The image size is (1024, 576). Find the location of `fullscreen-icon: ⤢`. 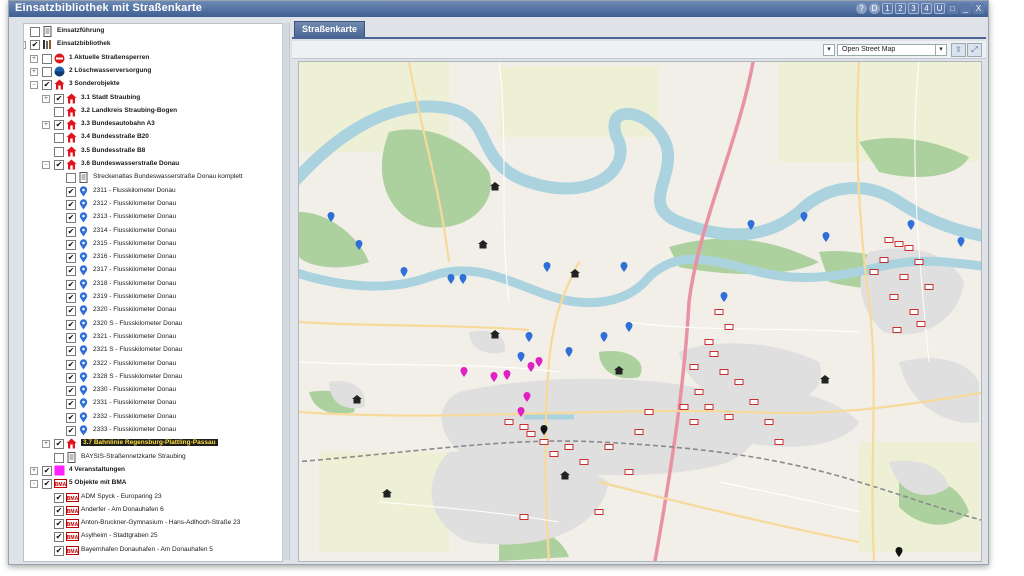

fullscreen-icon: ⤢ is located at coordinates (974, 50).